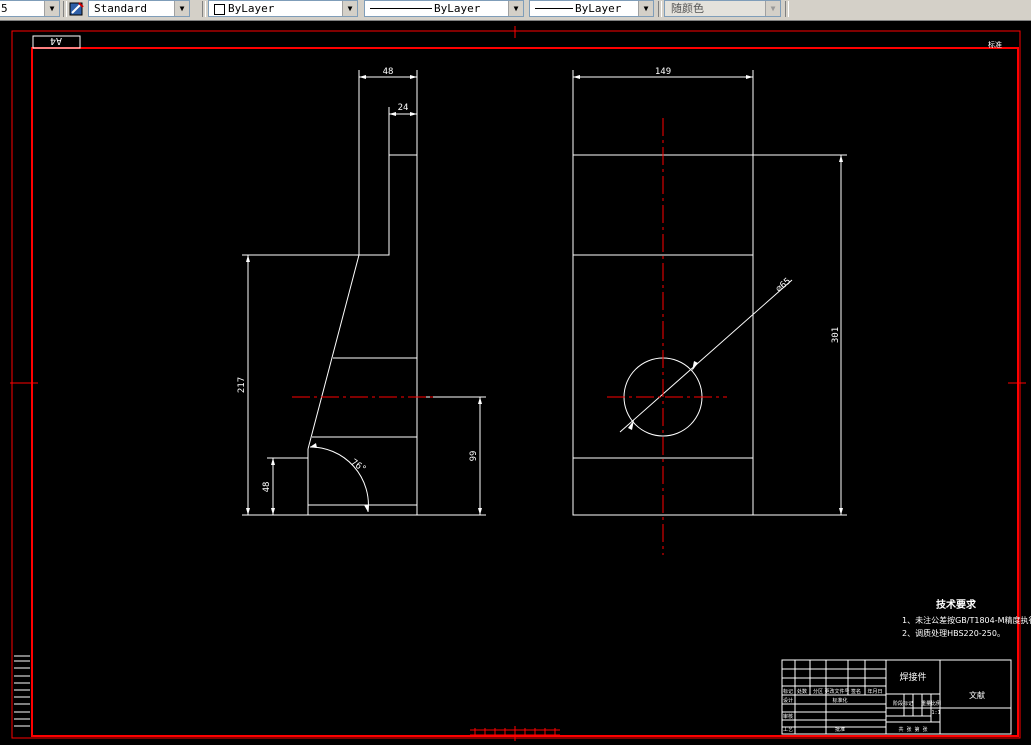  What do you see at coordinates (966, 620) in the screenshot?
I see `tech-req-line1: 1、未注公差按GB/T1804-M精度执行。` at bounding box center [966, 620].